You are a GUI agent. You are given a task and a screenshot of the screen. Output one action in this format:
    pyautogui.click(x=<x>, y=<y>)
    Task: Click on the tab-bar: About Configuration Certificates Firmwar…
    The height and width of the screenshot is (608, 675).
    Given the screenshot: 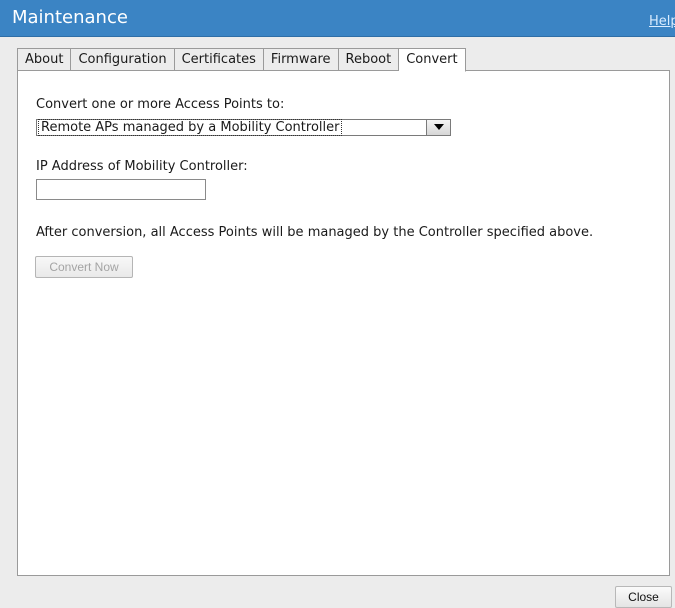 What is the action you would take?
    pyautogui.click(x=241, y=60)
    